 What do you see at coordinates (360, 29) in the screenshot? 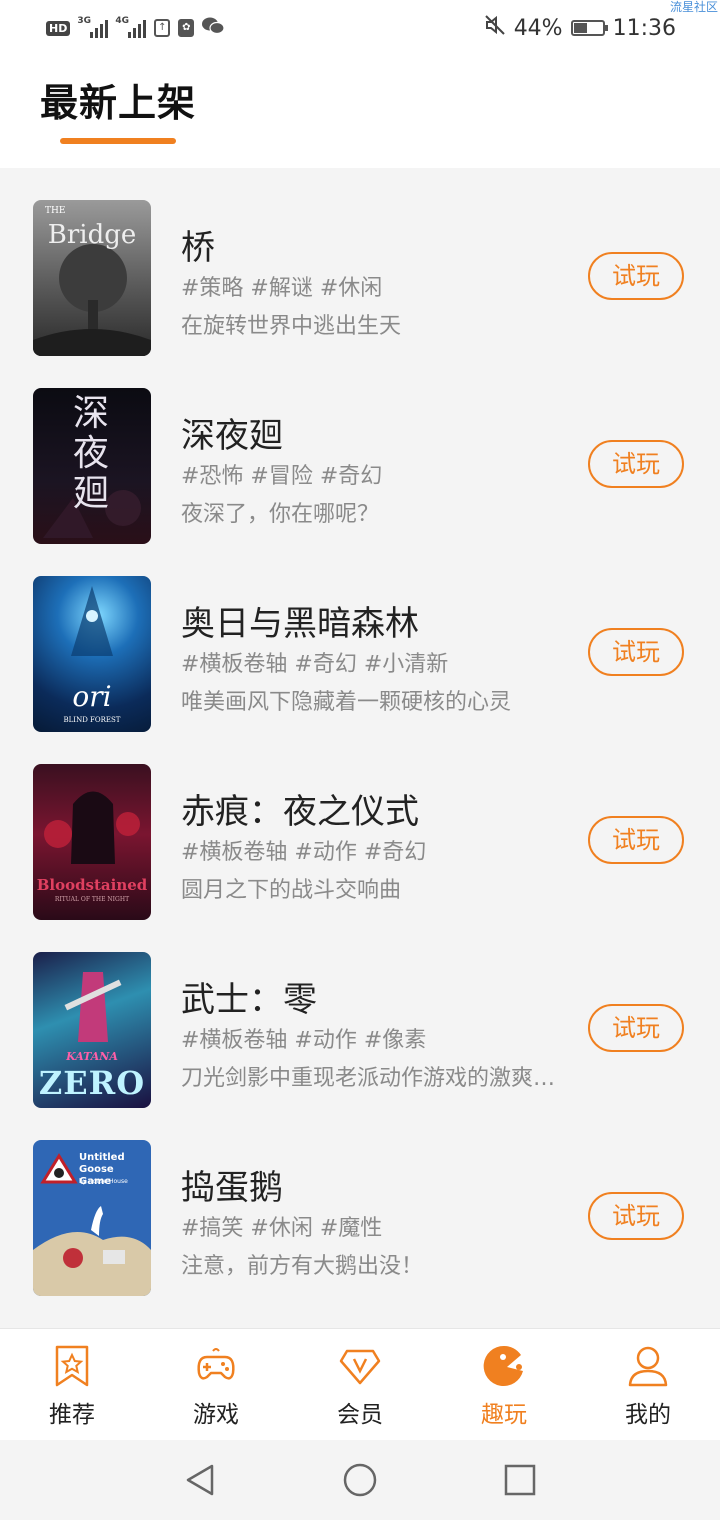
I see `status-bar: 流星社区 HD 3G 4G ↑ ✿ 44% 11:36` at bounding box center [360, 29].